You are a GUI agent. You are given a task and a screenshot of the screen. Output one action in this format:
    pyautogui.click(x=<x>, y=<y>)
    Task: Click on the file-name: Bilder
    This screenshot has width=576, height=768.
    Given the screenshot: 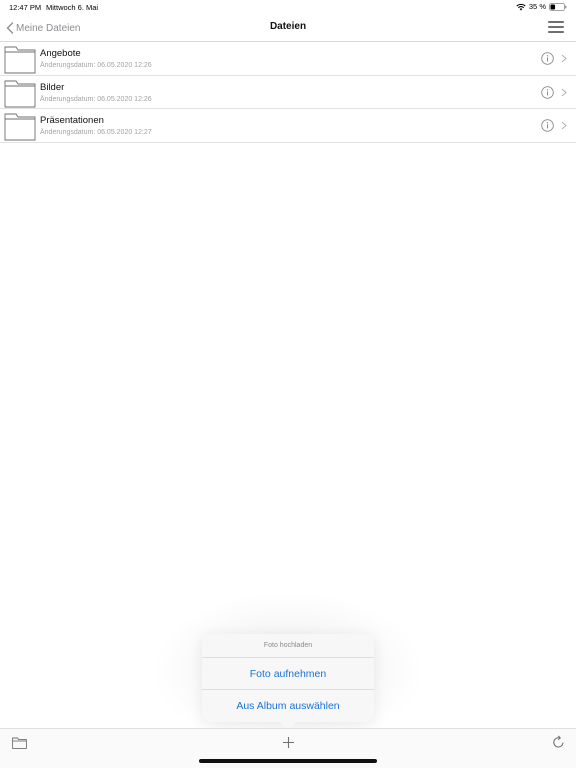 What is the action you would take?
    pyautogui.click(x=52, y=87)
    